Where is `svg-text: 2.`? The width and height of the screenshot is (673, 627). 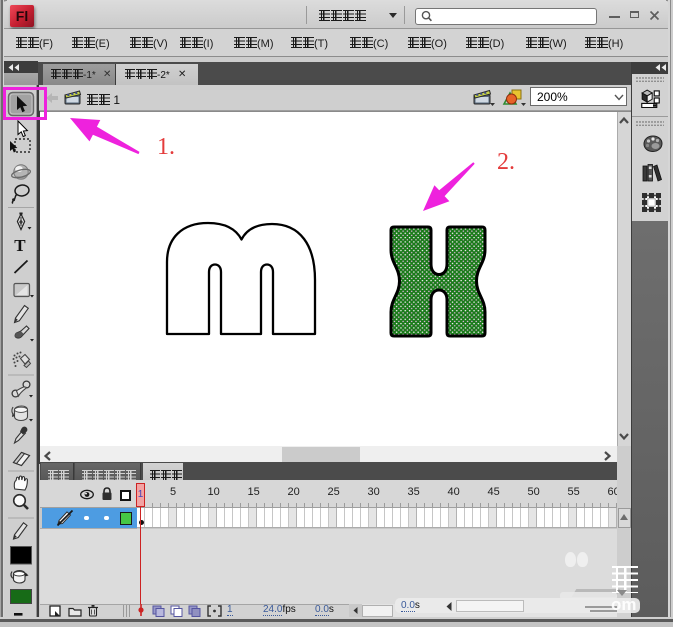
svg-text: 2. is located at coordinates (506, 162).